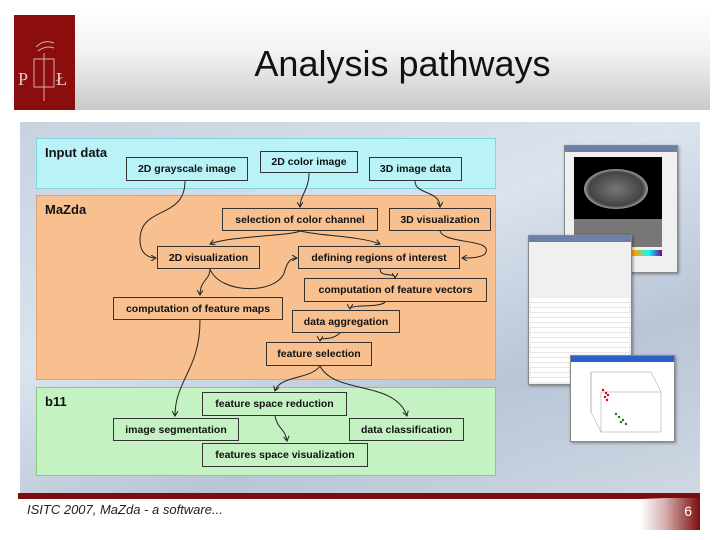 The height and width of the screenshot is (540, 720). What do you see at coordinates (688, 511) in the screenshot?
I see `page-number: 6` at bounding box center [688, 511].